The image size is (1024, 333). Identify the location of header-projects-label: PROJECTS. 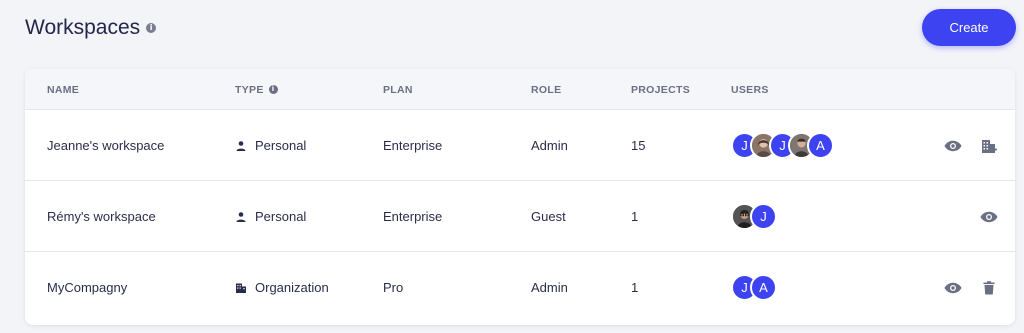
(660, 89).